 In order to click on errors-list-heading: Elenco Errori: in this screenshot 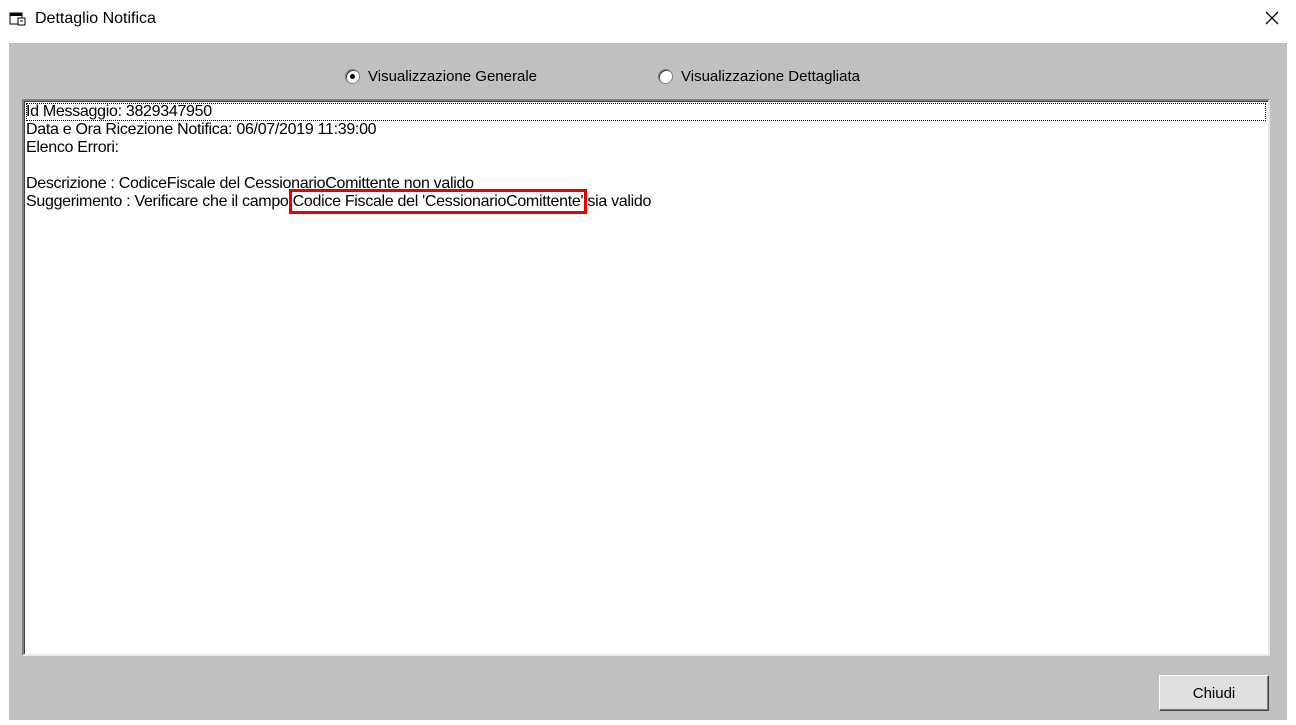, I will do `click(72, 147)`.